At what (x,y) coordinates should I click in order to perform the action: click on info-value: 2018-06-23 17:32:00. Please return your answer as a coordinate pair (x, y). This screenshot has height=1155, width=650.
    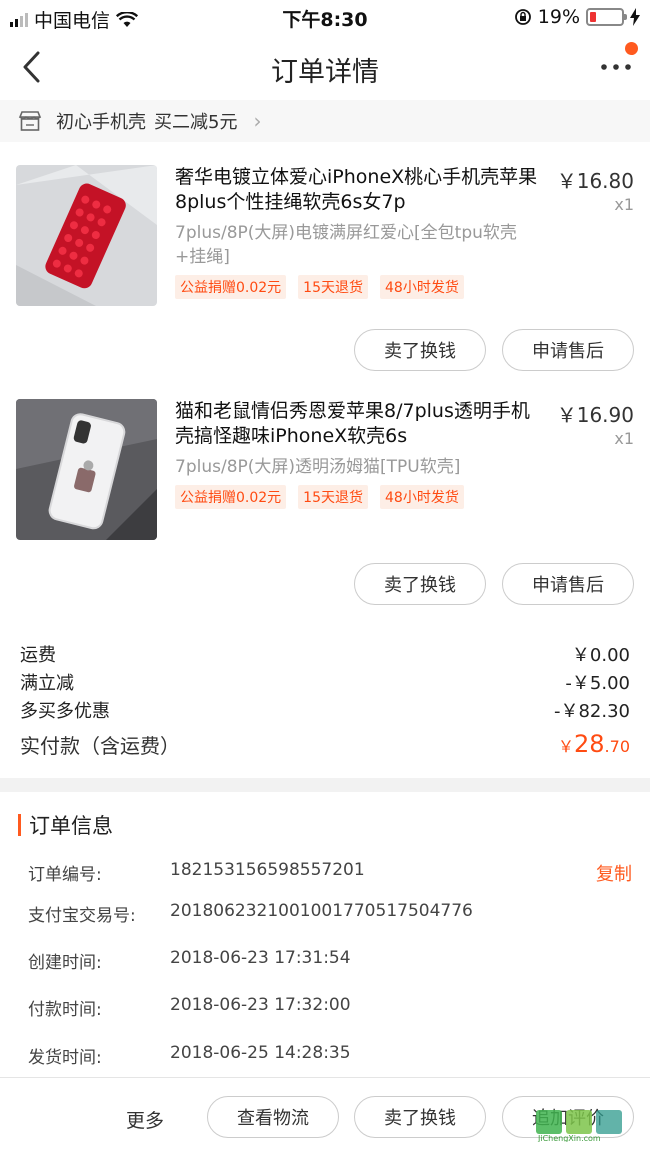
    Looking at the image, I should click on (260, 1005).